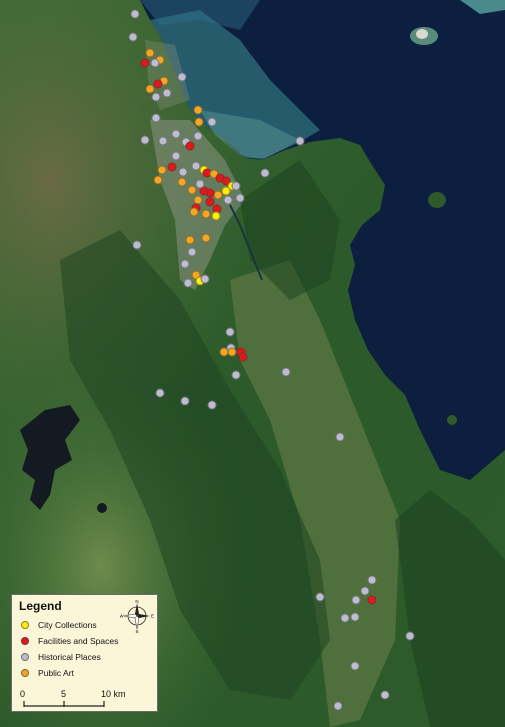 This screenshot has height=727, width=505. What do you see at coordinates (23, 694) in the screenshot?
I see `scale-label-0: 0` at bounding box center [23, 694].